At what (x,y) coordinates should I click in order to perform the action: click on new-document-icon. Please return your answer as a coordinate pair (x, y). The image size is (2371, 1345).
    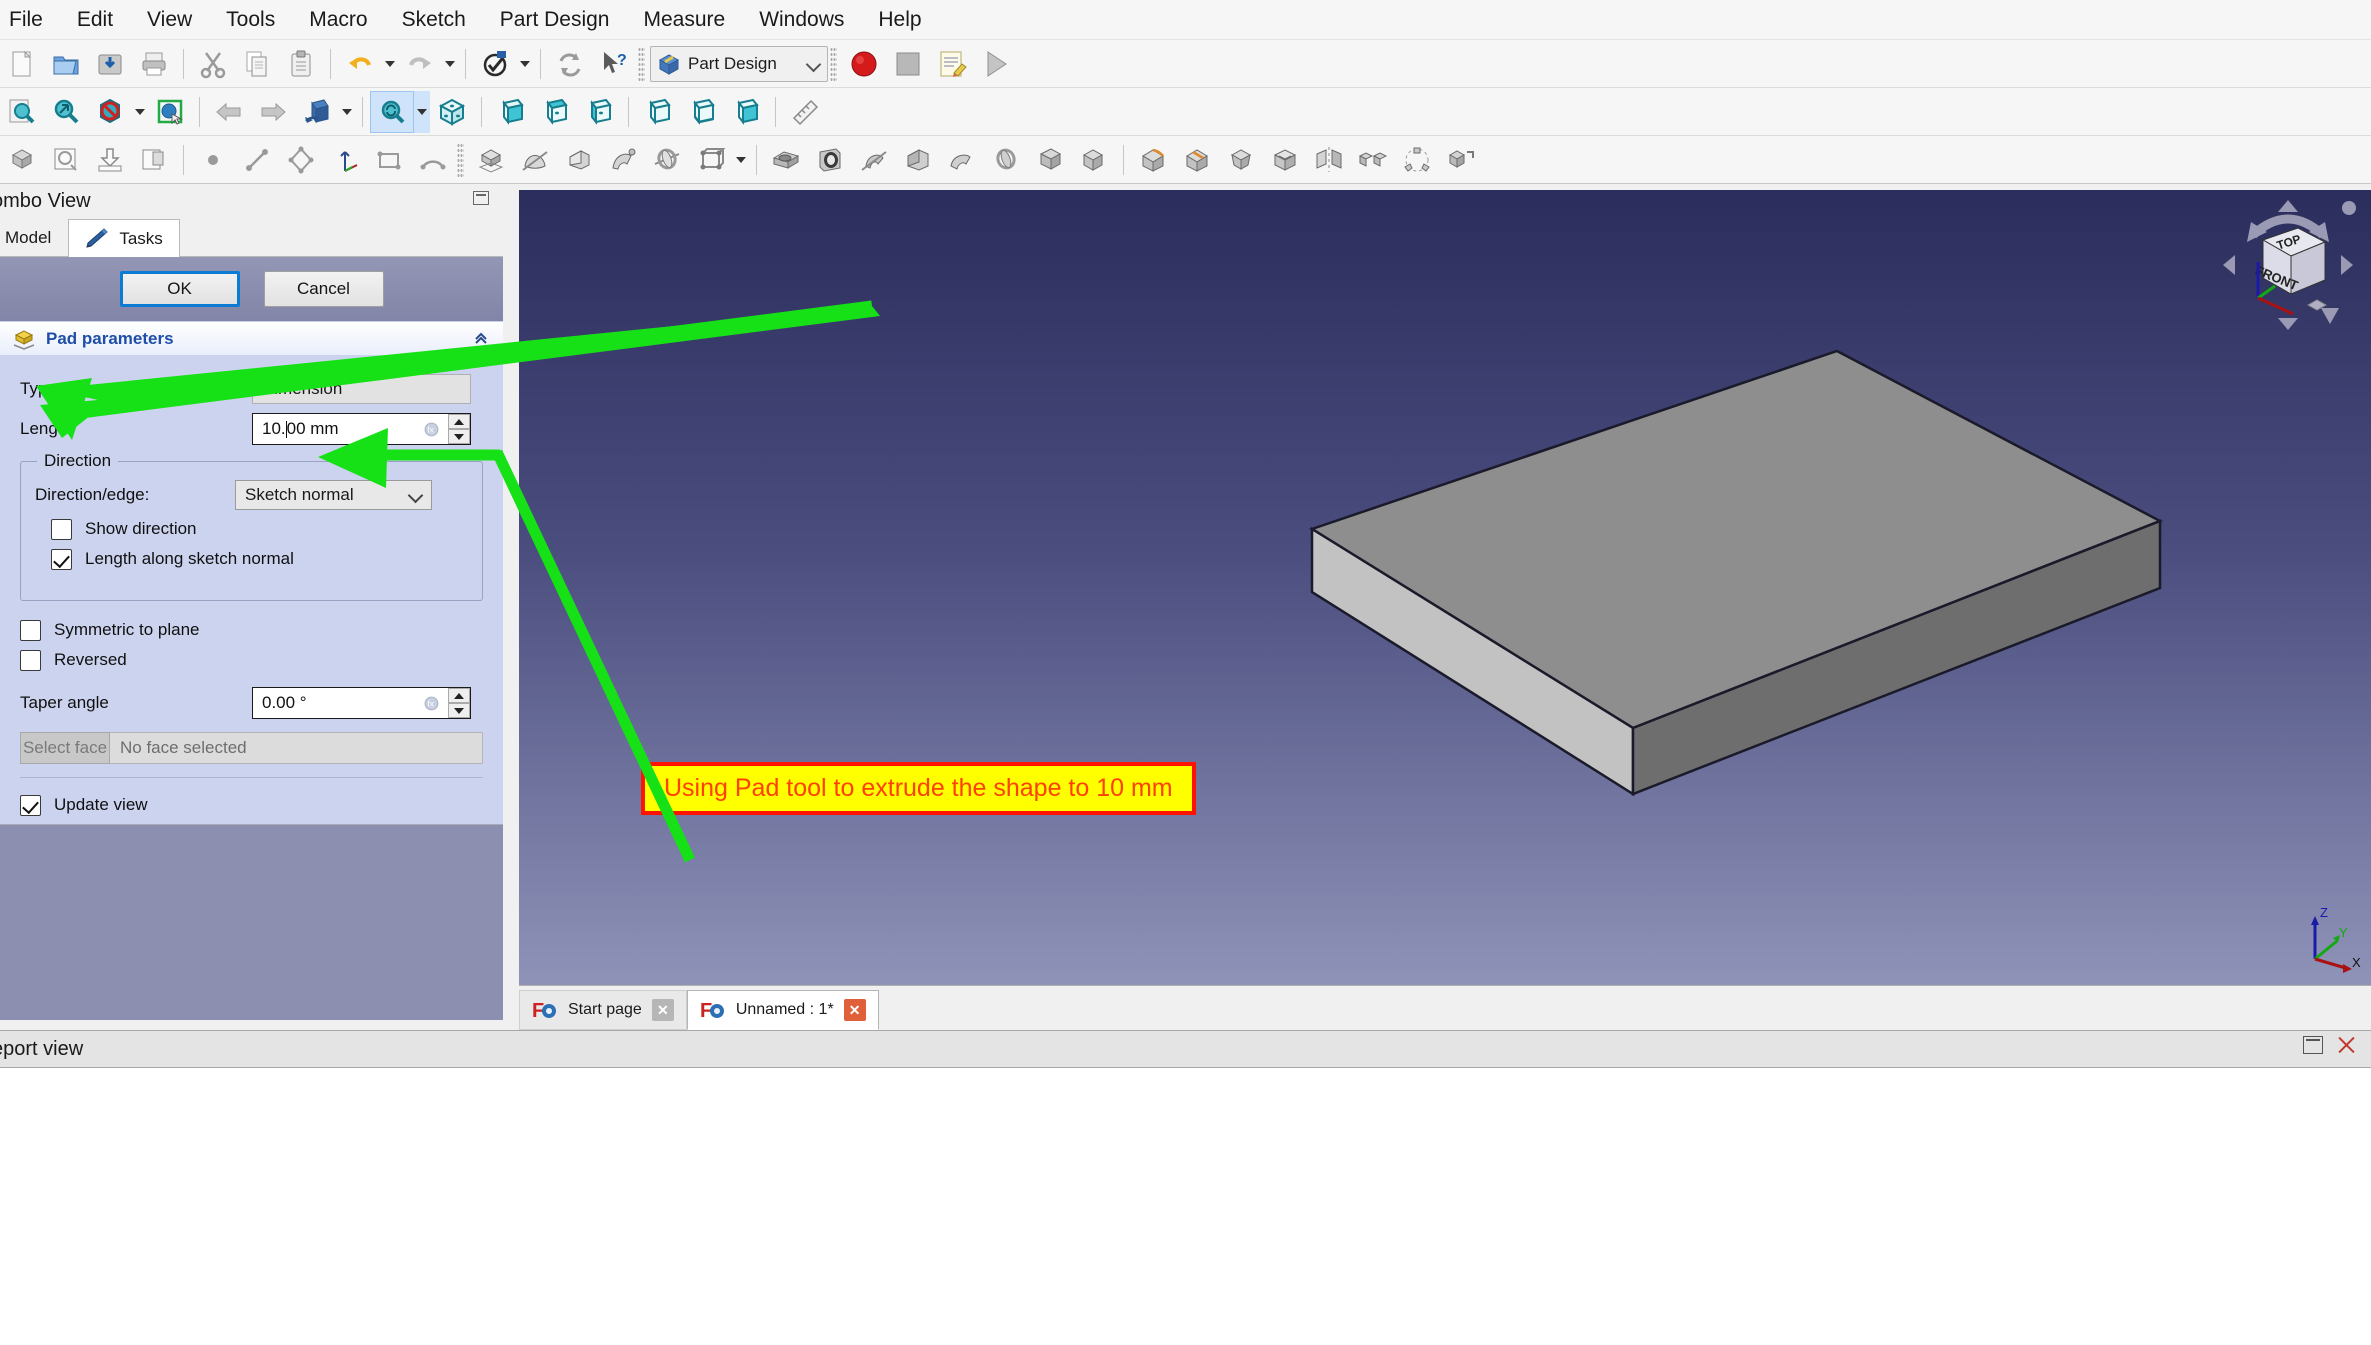
    Looking at the image, I should click on (22, 64).